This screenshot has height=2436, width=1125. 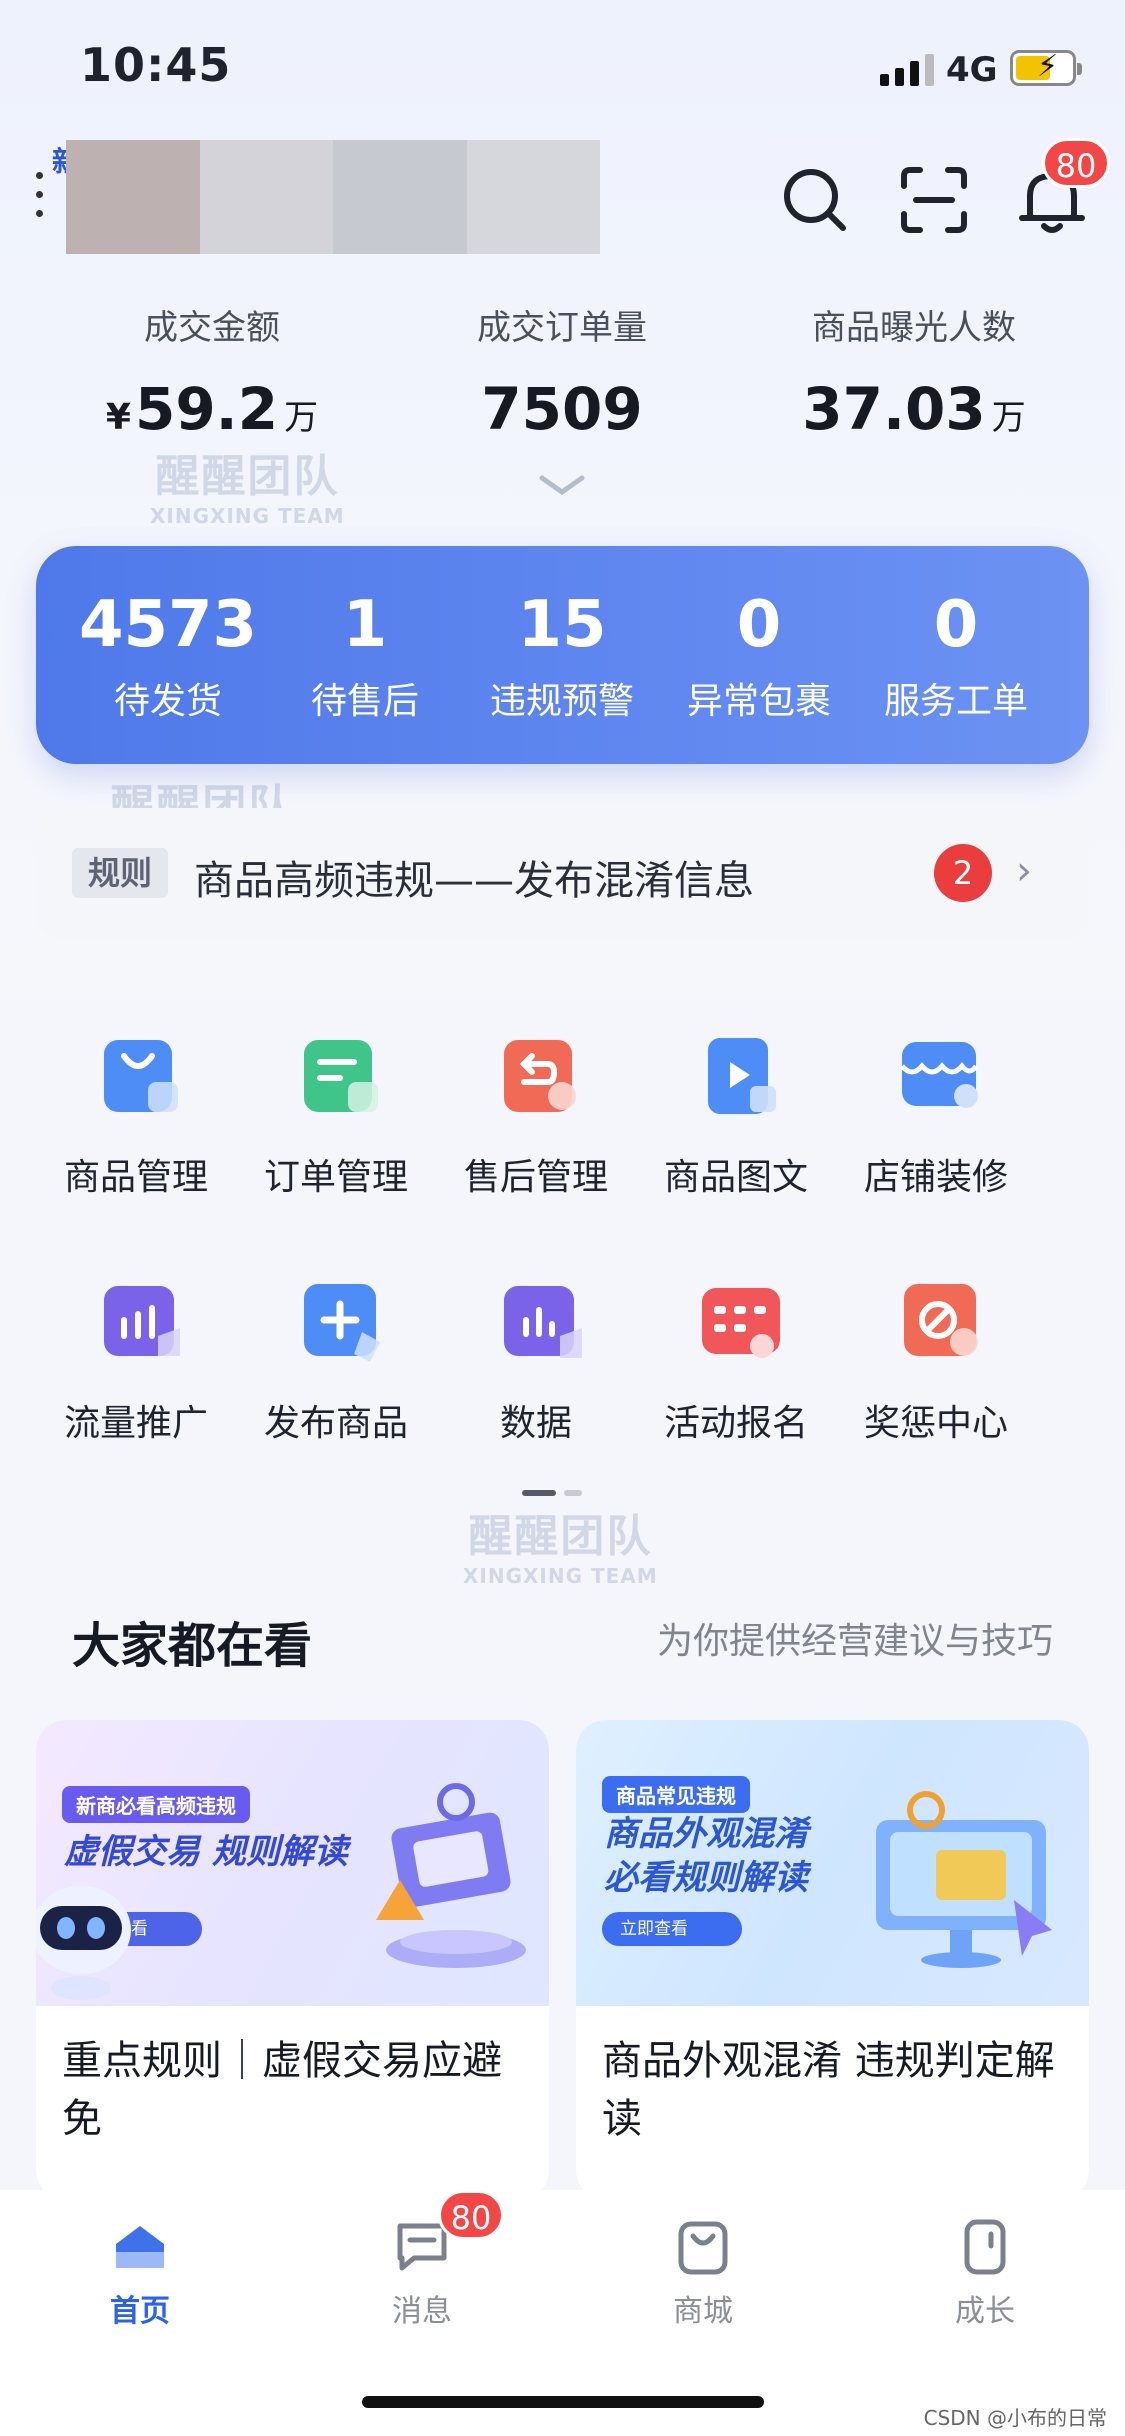 I want to click on traffic-icon, so click(x=142, y=1321).